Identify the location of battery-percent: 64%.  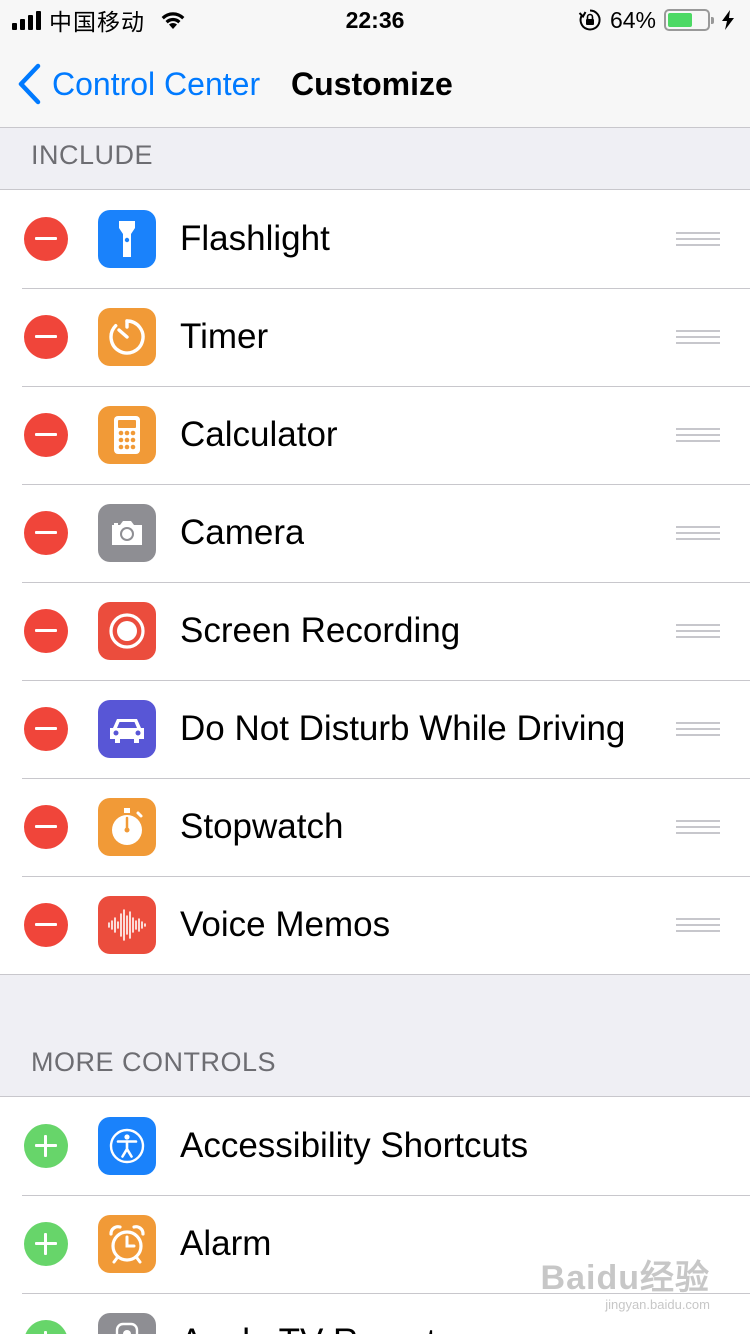
(632, 19).